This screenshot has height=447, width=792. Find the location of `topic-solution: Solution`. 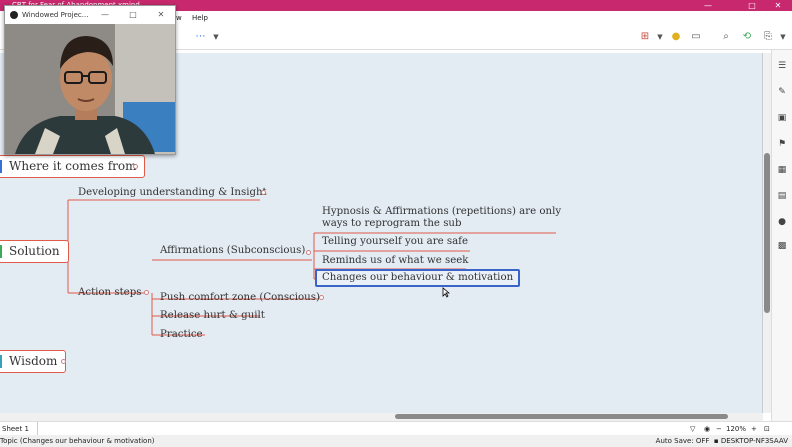

topic-solution: Solution is located at coordinates (34, 251).